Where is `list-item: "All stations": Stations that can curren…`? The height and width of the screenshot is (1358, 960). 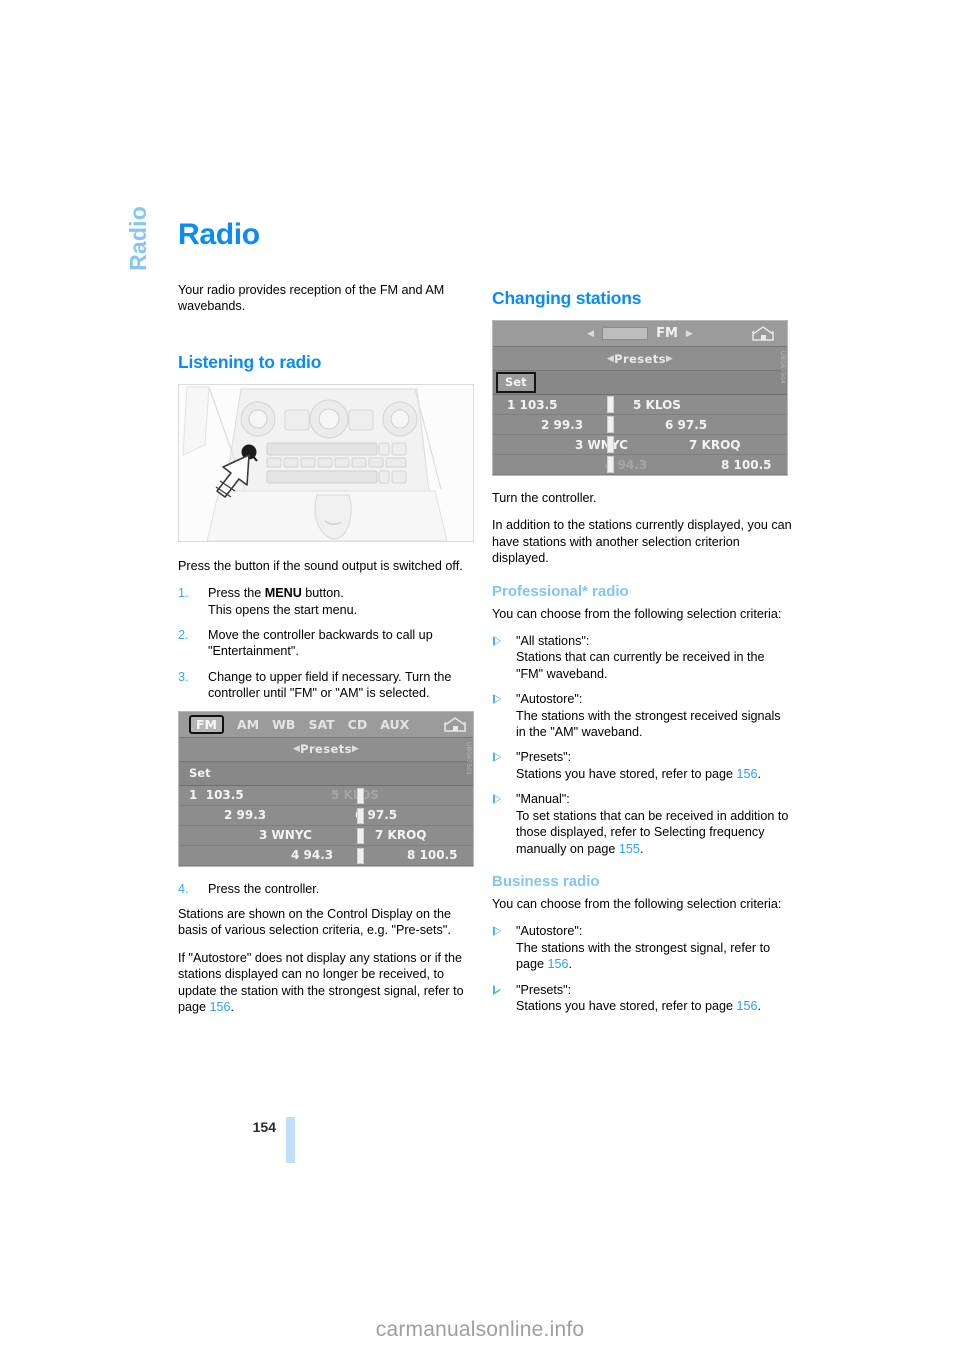
list-item: "All stations": Stations that can curren… is located at coordinates (642, 657).